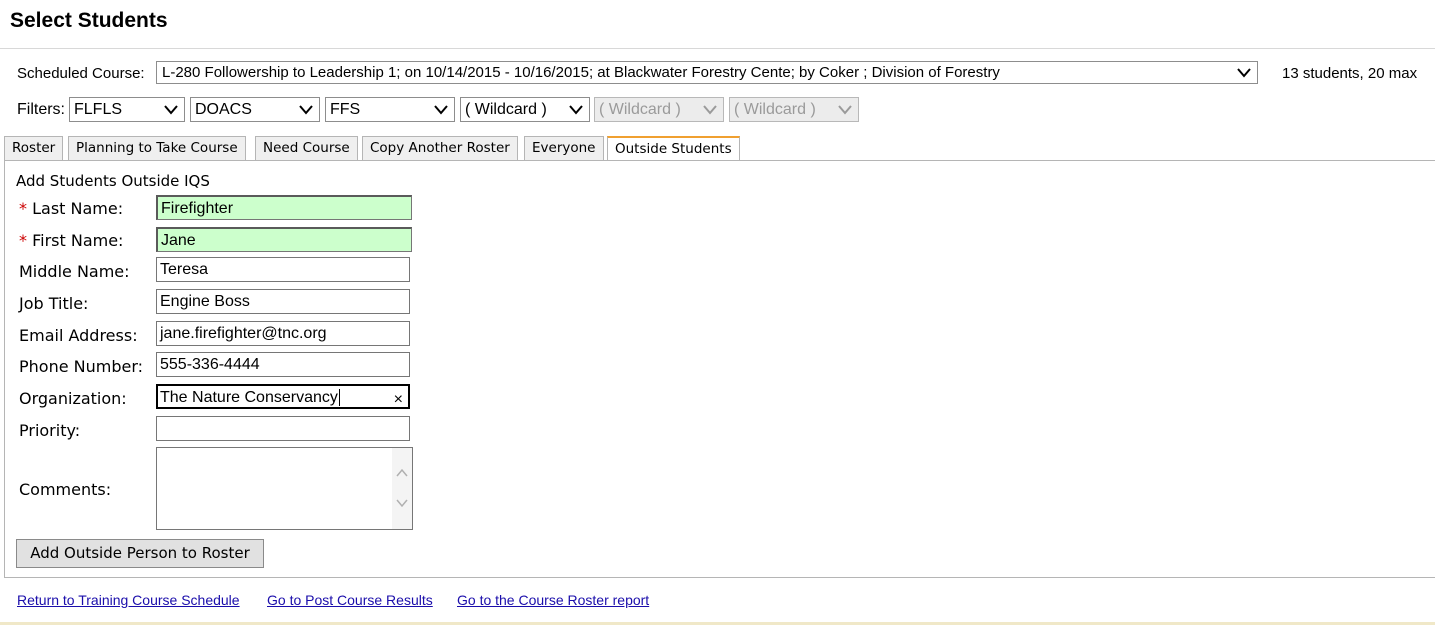 This screenshot has width=1435, height=625. I want to click on field-value: Jane, so click(178, 240).